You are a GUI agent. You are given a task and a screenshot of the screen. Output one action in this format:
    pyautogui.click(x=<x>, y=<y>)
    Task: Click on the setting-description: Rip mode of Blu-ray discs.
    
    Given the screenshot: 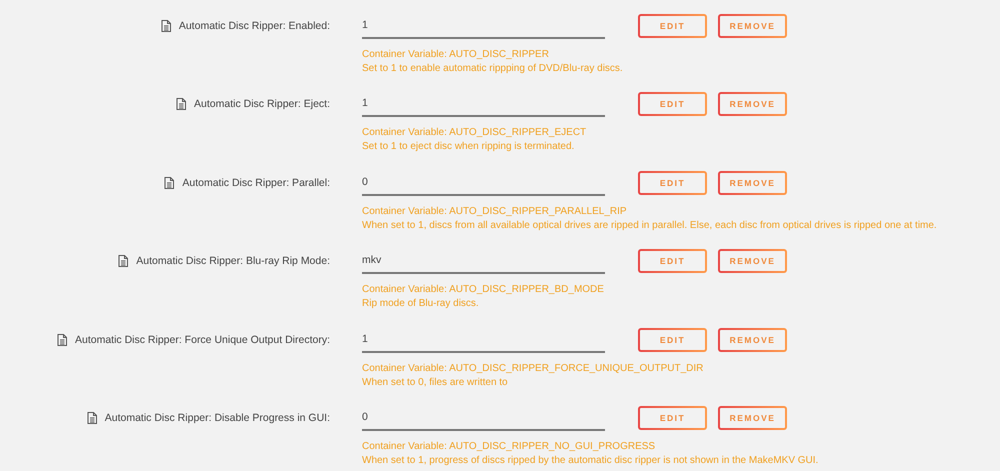 What is the action you would take?
    pyautogui.click(x=421, y=304)
    